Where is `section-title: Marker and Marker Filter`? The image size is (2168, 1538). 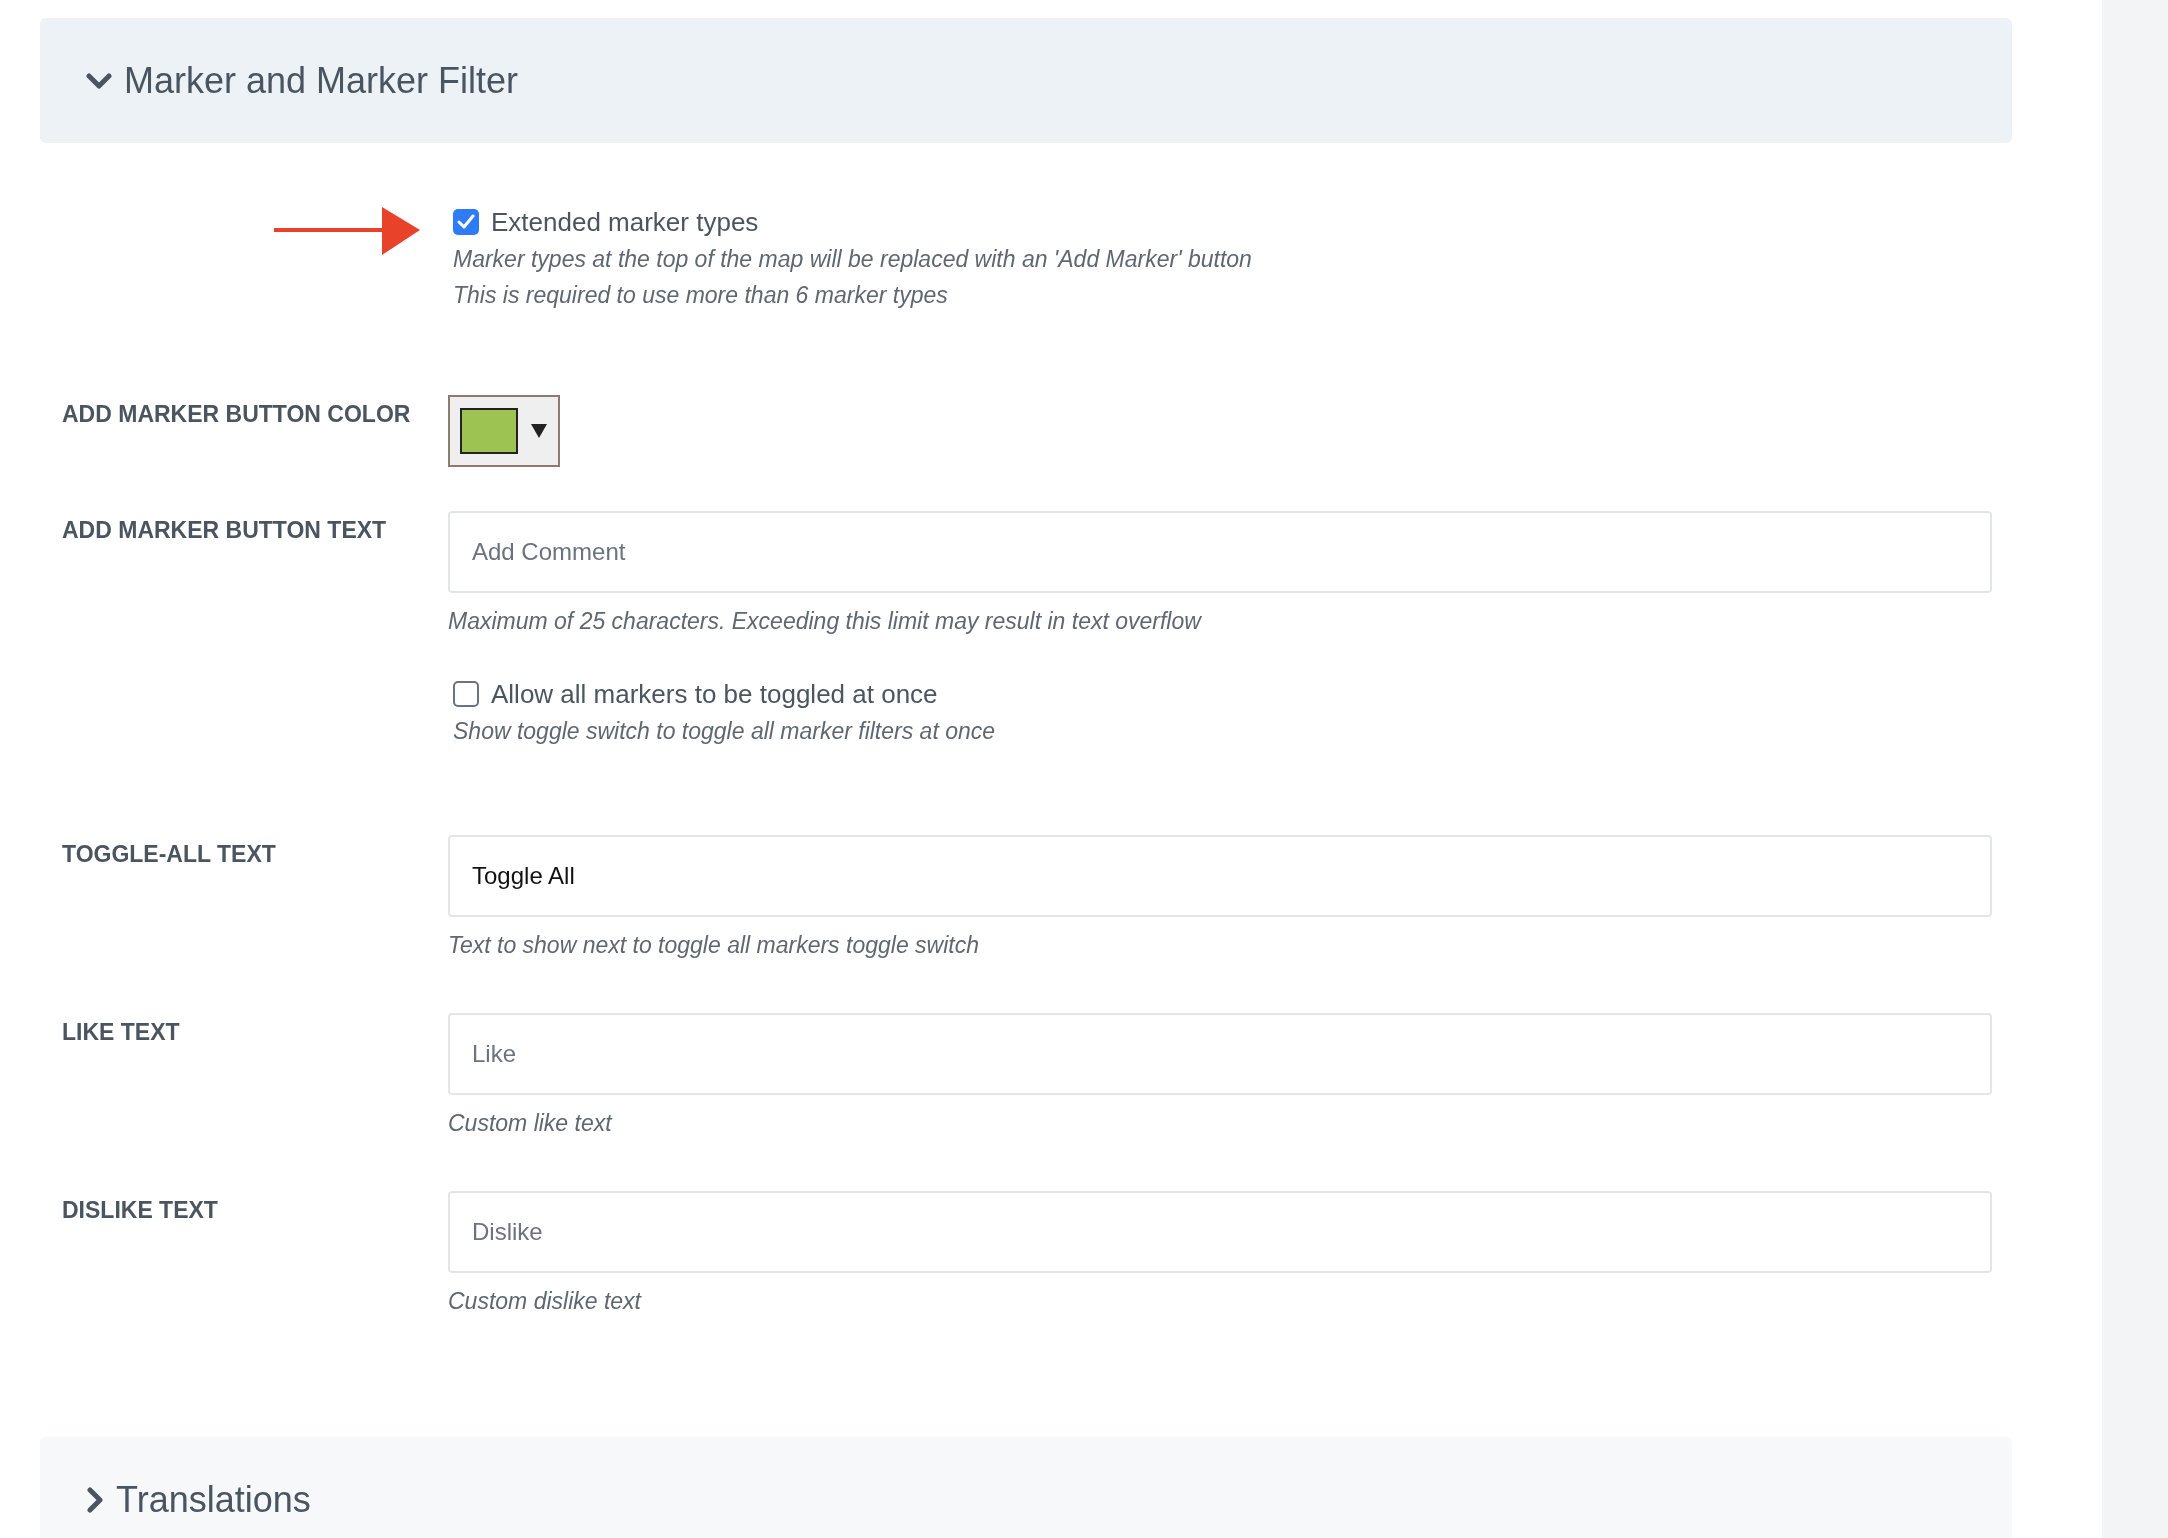
section-title: Marker and Marker Filter is located at coordinates (321, 80).